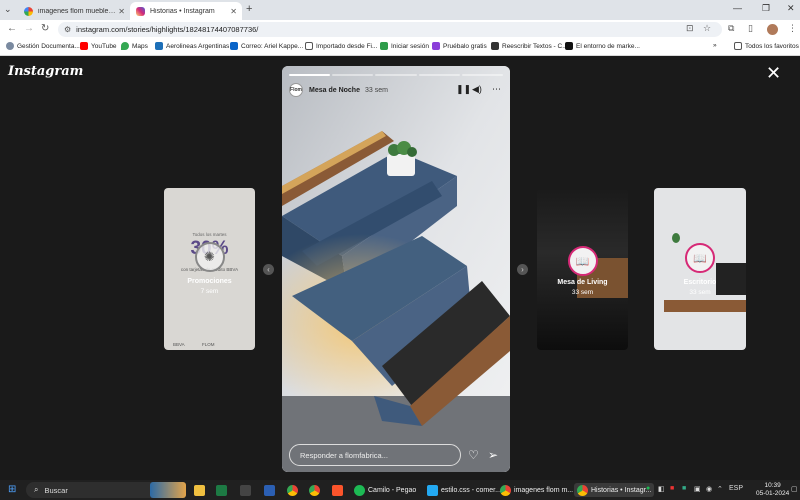 This screenshot has width=800, height=500. I want to click on side-panel-icon: ▯, so click(750, 28).